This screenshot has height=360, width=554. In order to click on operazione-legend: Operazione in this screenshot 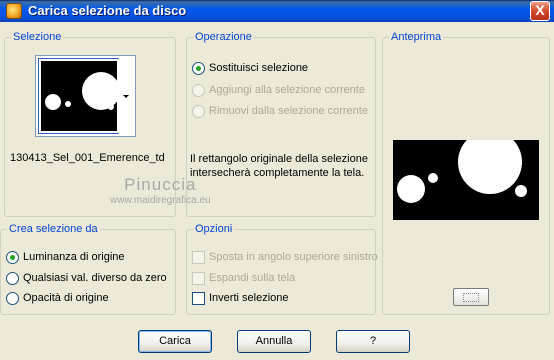, I will do `click(223, 37)`.